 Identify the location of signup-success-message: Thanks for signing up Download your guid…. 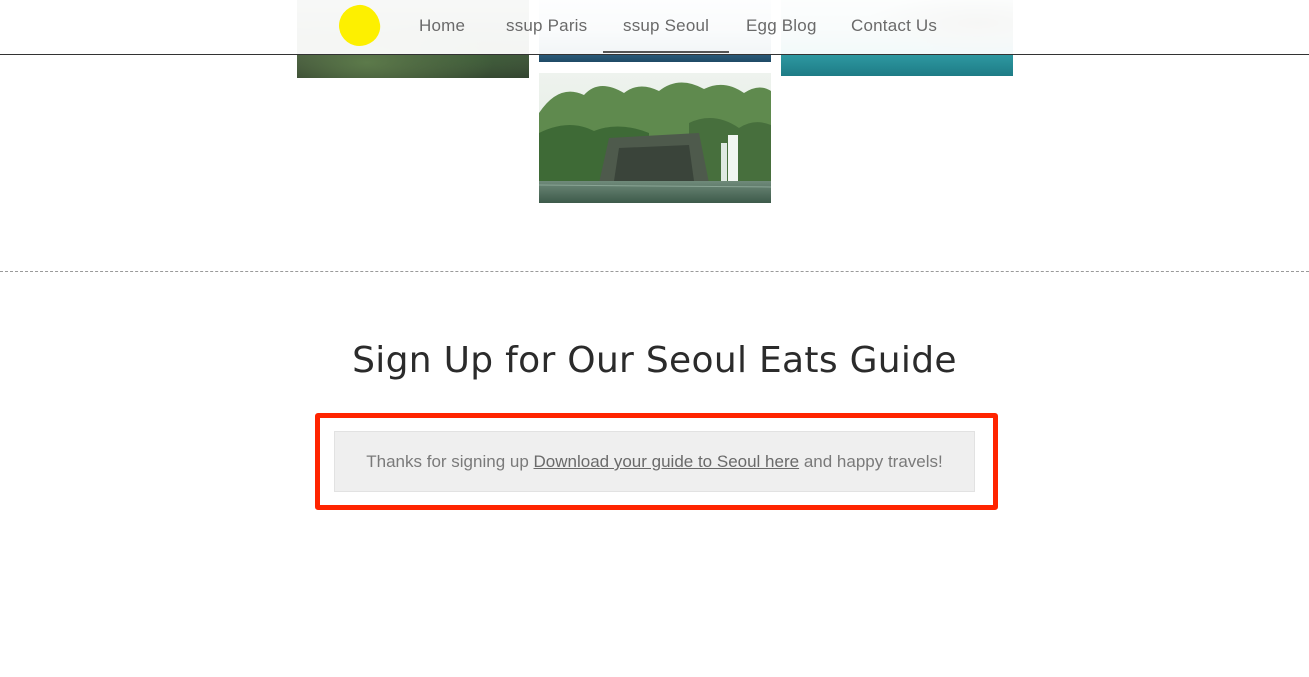
(654, 461).